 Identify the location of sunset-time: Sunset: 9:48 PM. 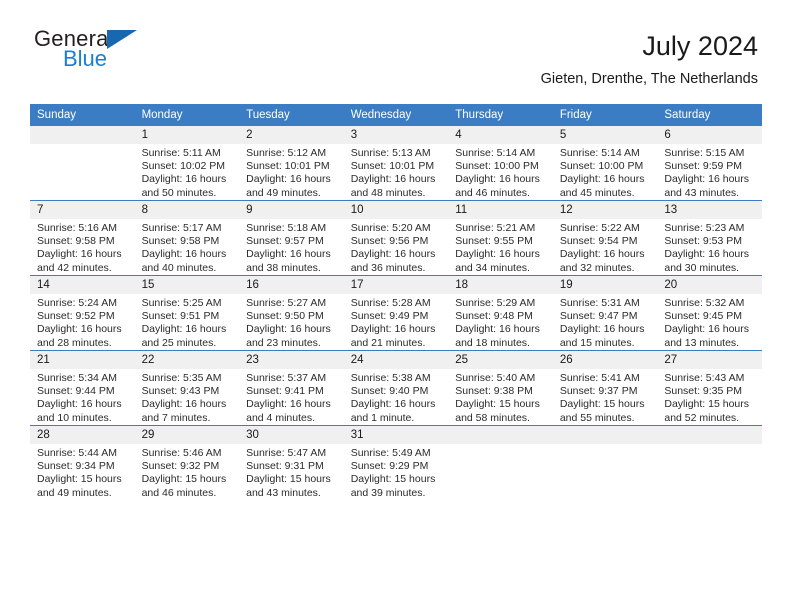
(494, 316).